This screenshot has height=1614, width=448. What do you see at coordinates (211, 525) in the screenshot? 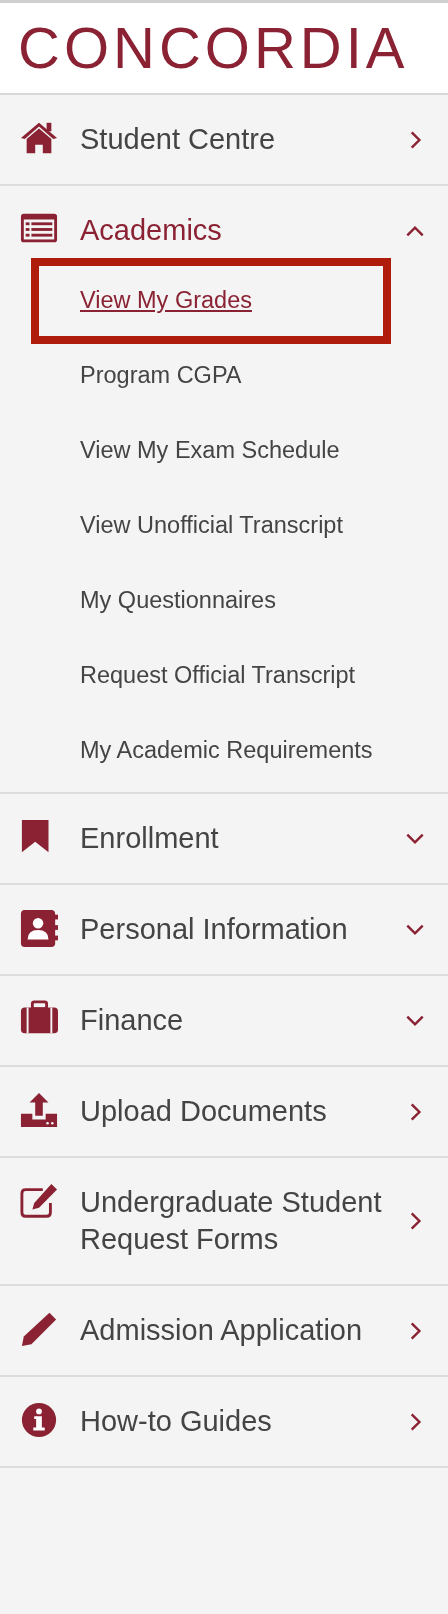
I see `submenu-link: View Unofficial Transcript` at bounding box center [211, 525].